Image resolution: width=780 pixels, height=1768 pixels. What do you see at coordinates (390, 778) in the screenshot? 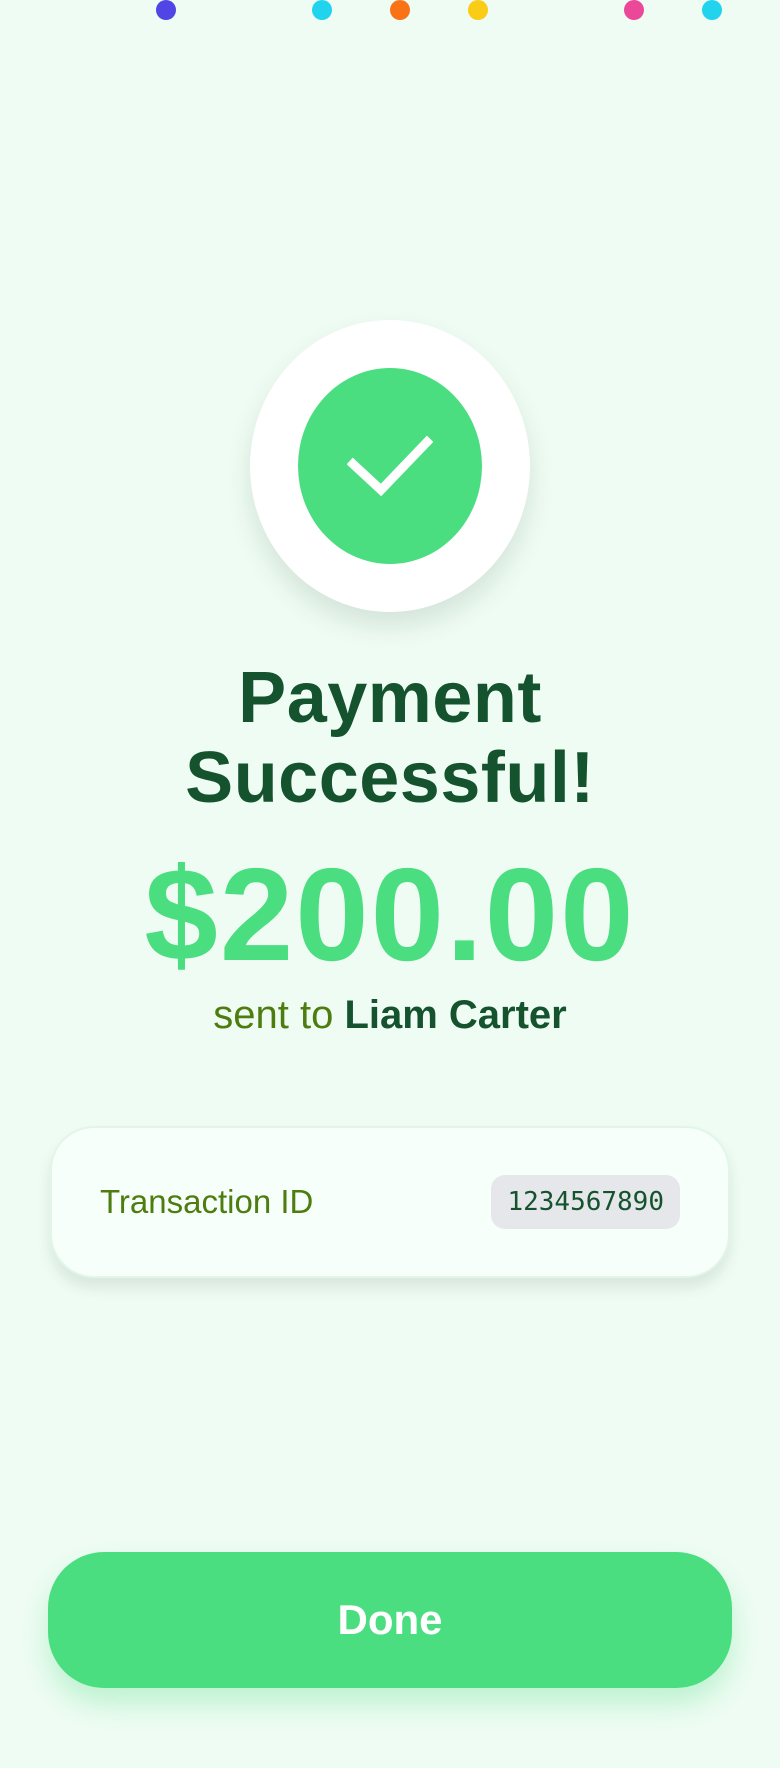
I see `title-line-2: Successful!` at bounding box center [390, 778].